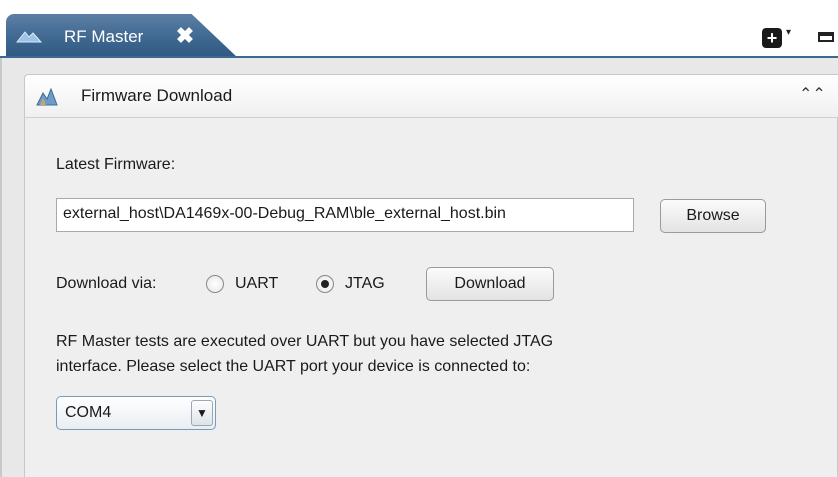  I want to click on latest-firmware-label: Latest Firmware:, so click(116, 164).